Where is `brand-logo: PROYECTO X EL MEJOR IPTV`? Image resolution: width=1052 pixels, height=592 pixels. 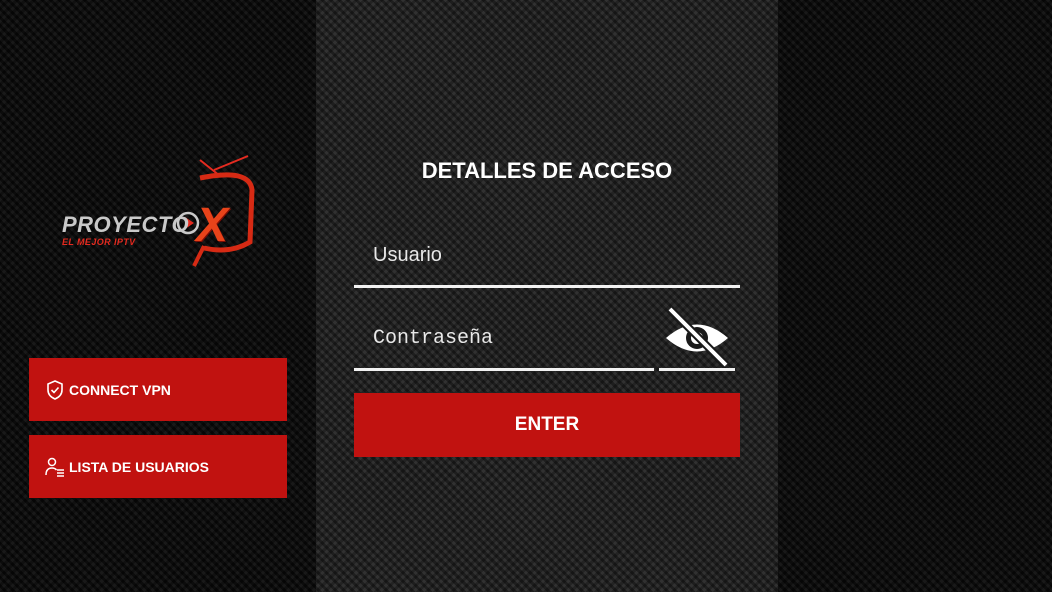
brand-logo: PROYECTO X EL MEJOR IPTV is located at coordinates (160, 210).